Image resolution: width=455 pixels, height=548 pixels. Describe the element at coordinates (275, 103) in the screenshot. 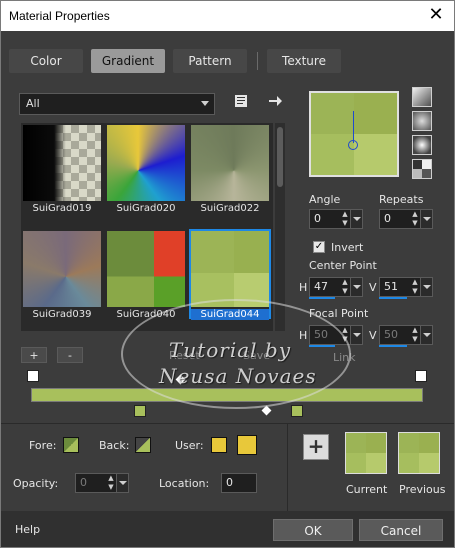

I see `right-arrow-icon` at that location.